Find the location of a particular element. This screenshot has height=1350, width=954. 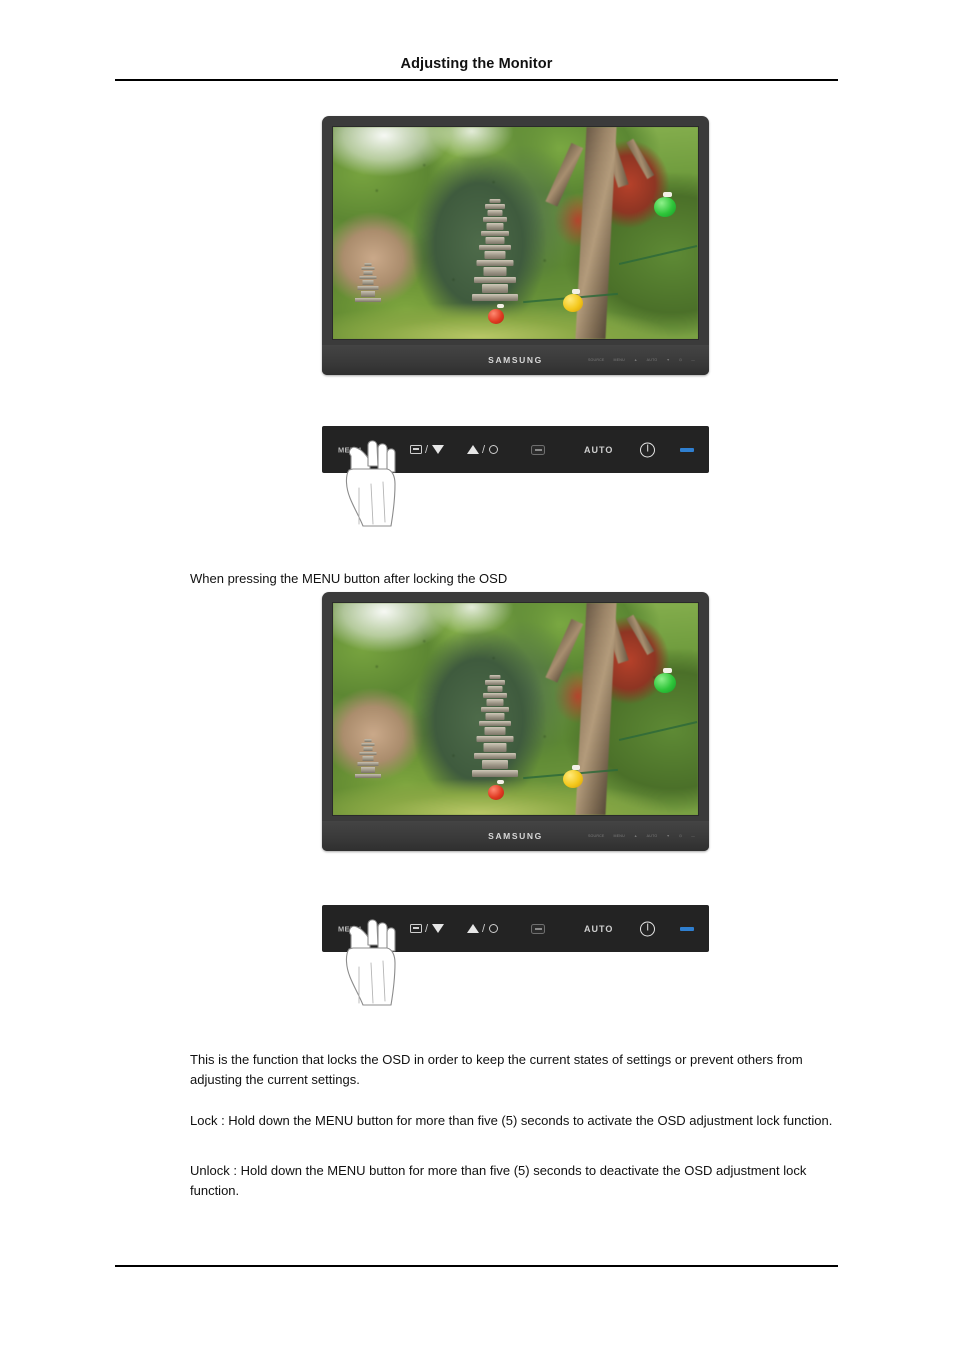

page-header: Adjusting the Monitor is located at coordinates (476, 64).